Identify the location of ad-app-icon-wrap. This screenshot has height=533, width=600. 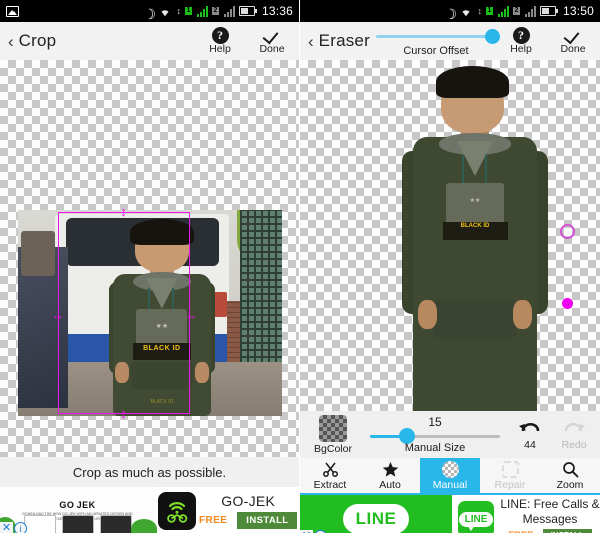
(177, 510).